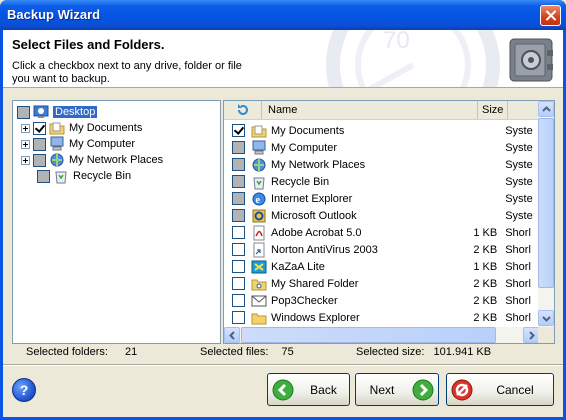  What do you see at coordinates (315, 317) in the screenshot?
I see `list-item-name: Windows Explorer` at bounding box center [315, 317].